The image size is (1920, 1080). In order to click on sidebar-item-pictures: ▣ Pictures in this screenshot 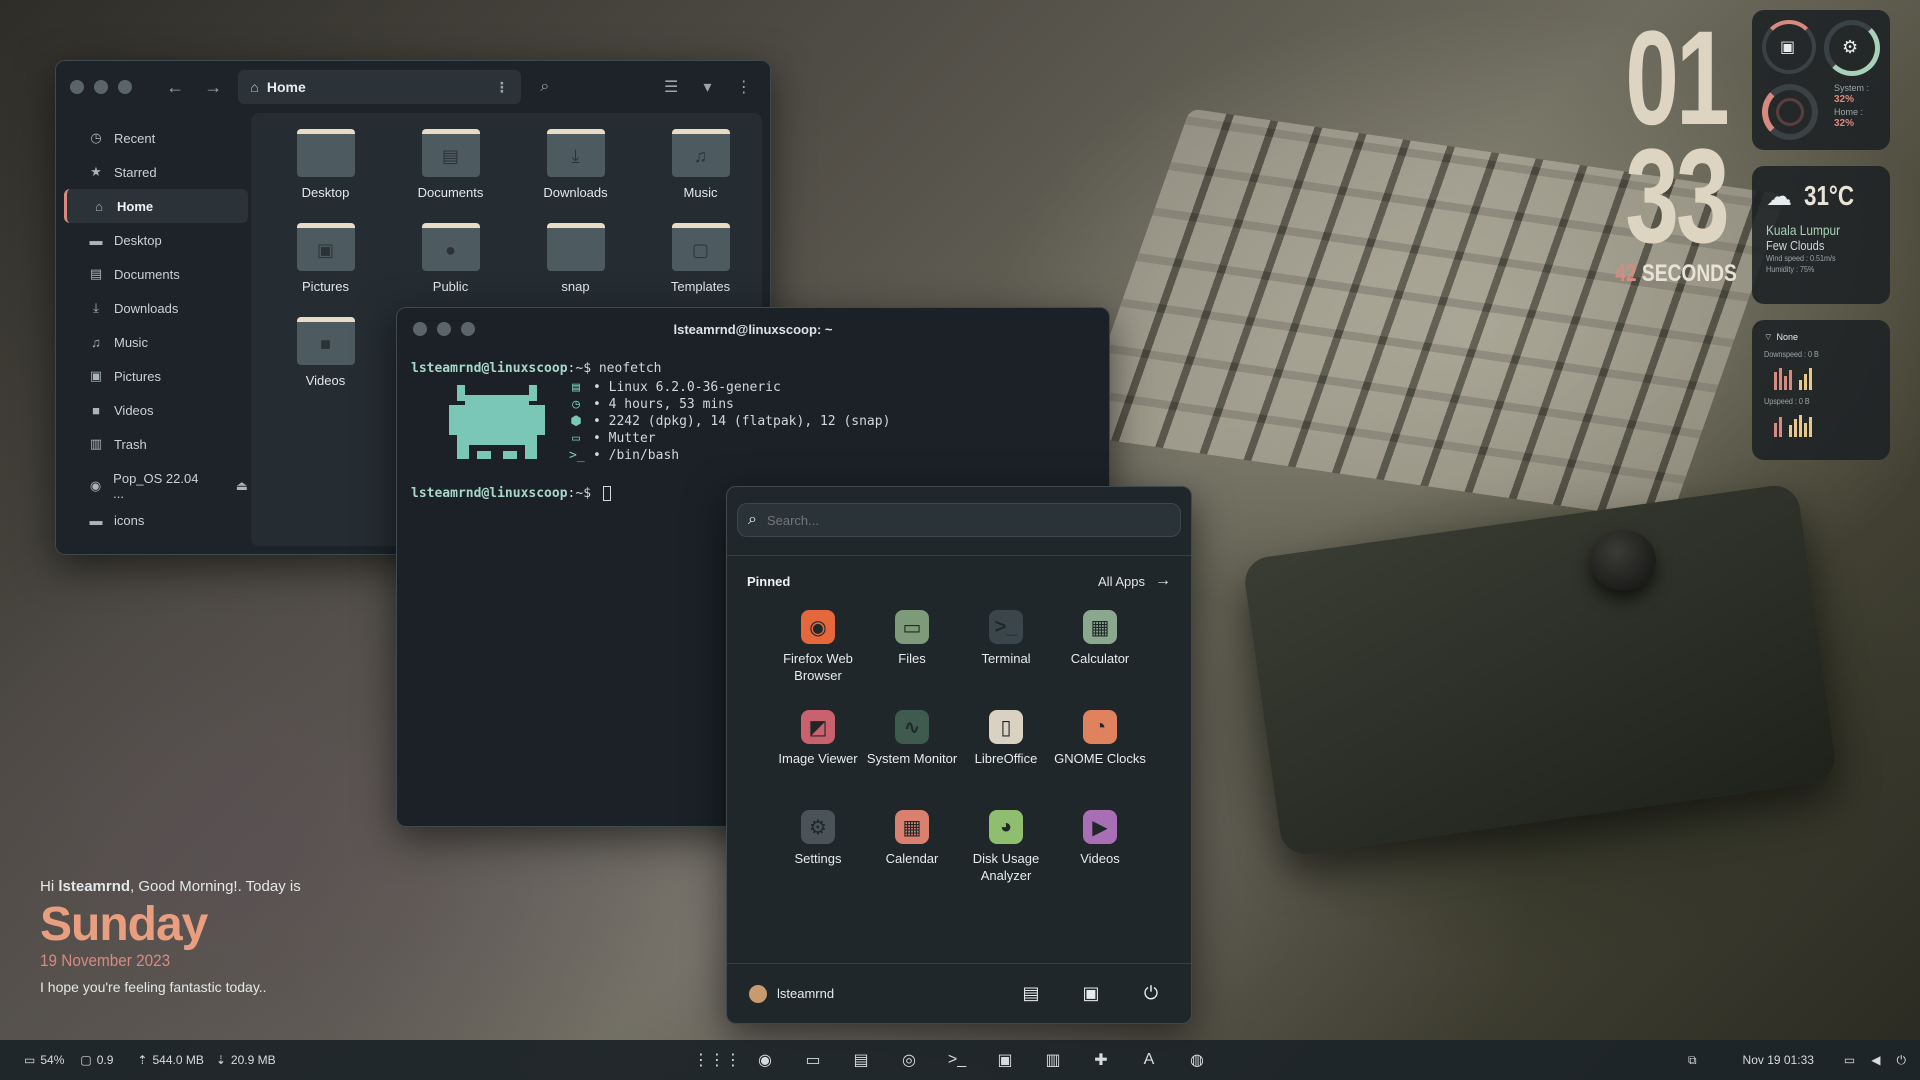, I will do `click(156, 376)`.